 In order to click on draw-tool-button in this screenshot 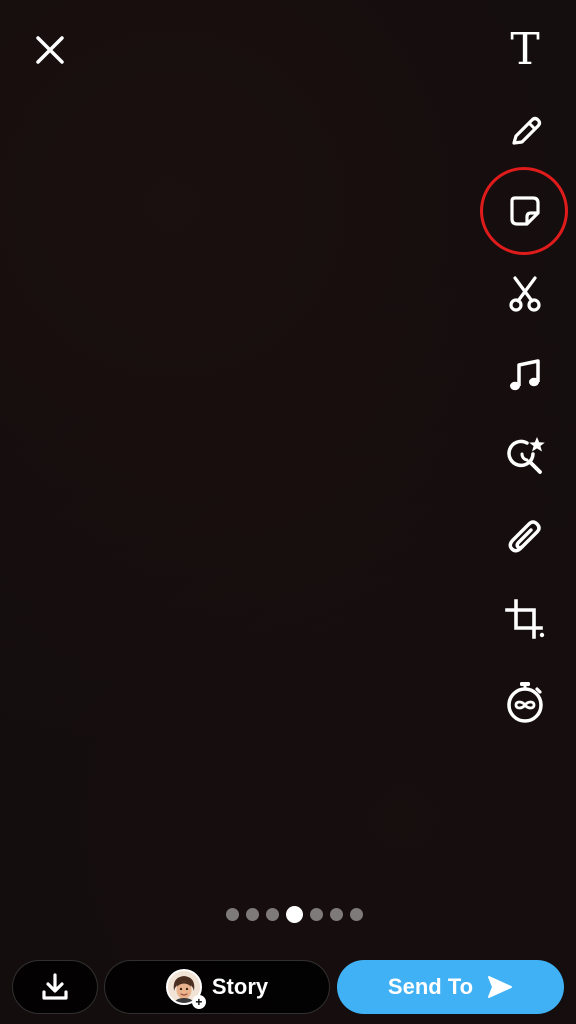, I will do `click(525, 132)`.